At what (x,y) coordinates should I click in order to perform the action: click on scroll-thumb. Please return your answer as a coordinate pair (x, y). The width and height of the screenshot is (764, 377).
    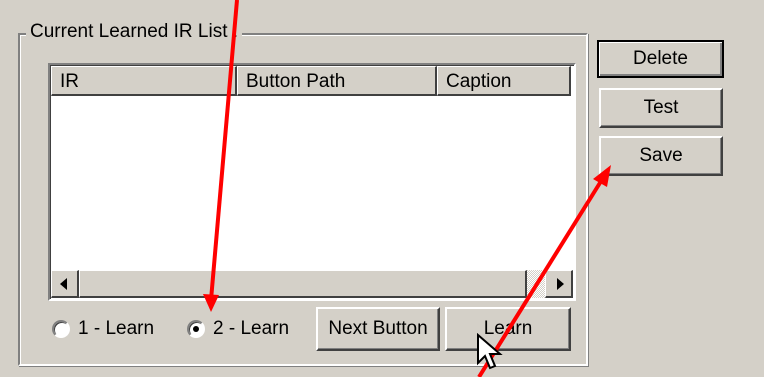
    Looking at the image, I should click on (303, 284).